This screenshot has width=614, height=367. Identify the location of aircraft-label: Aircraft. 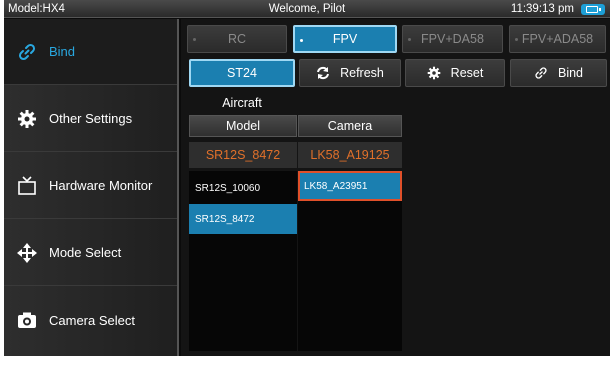
(242, 103).